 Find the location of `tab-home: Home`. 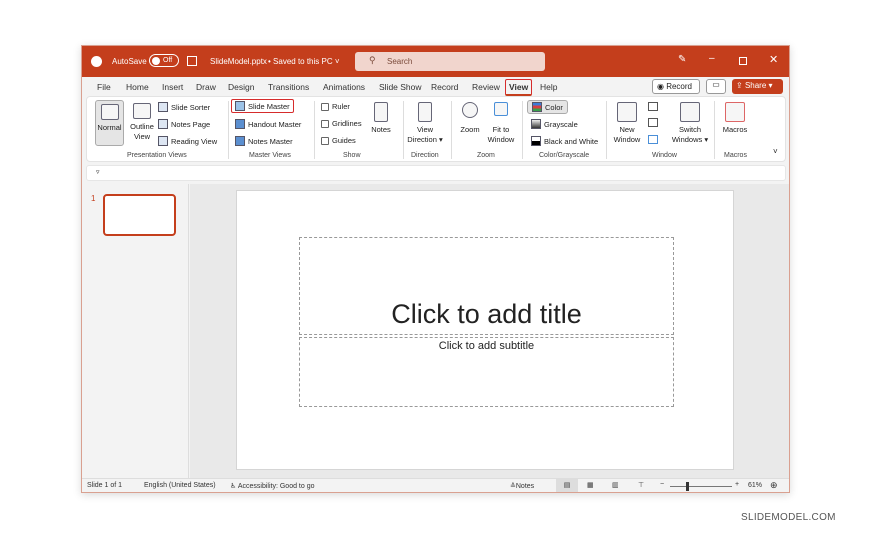

tab-home: Home is located at coordinates (137, 87).